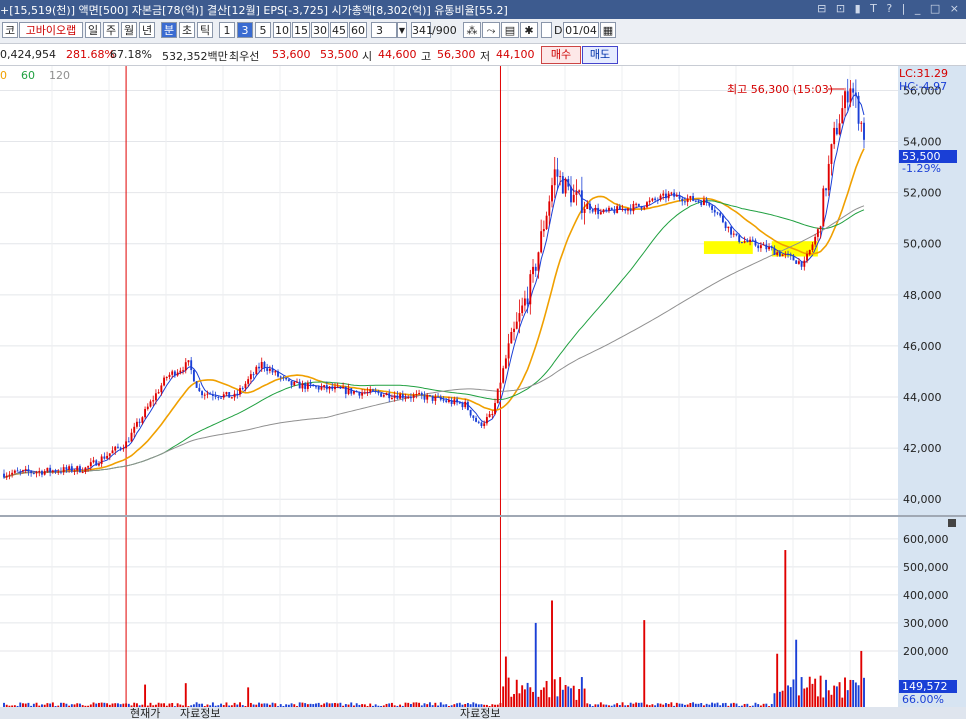 The height and width of the screenshot is (721, 966). Describe the element at coordinates (472, 30) in the screenshot. I see `indicator-icon: ⁂` at that location.